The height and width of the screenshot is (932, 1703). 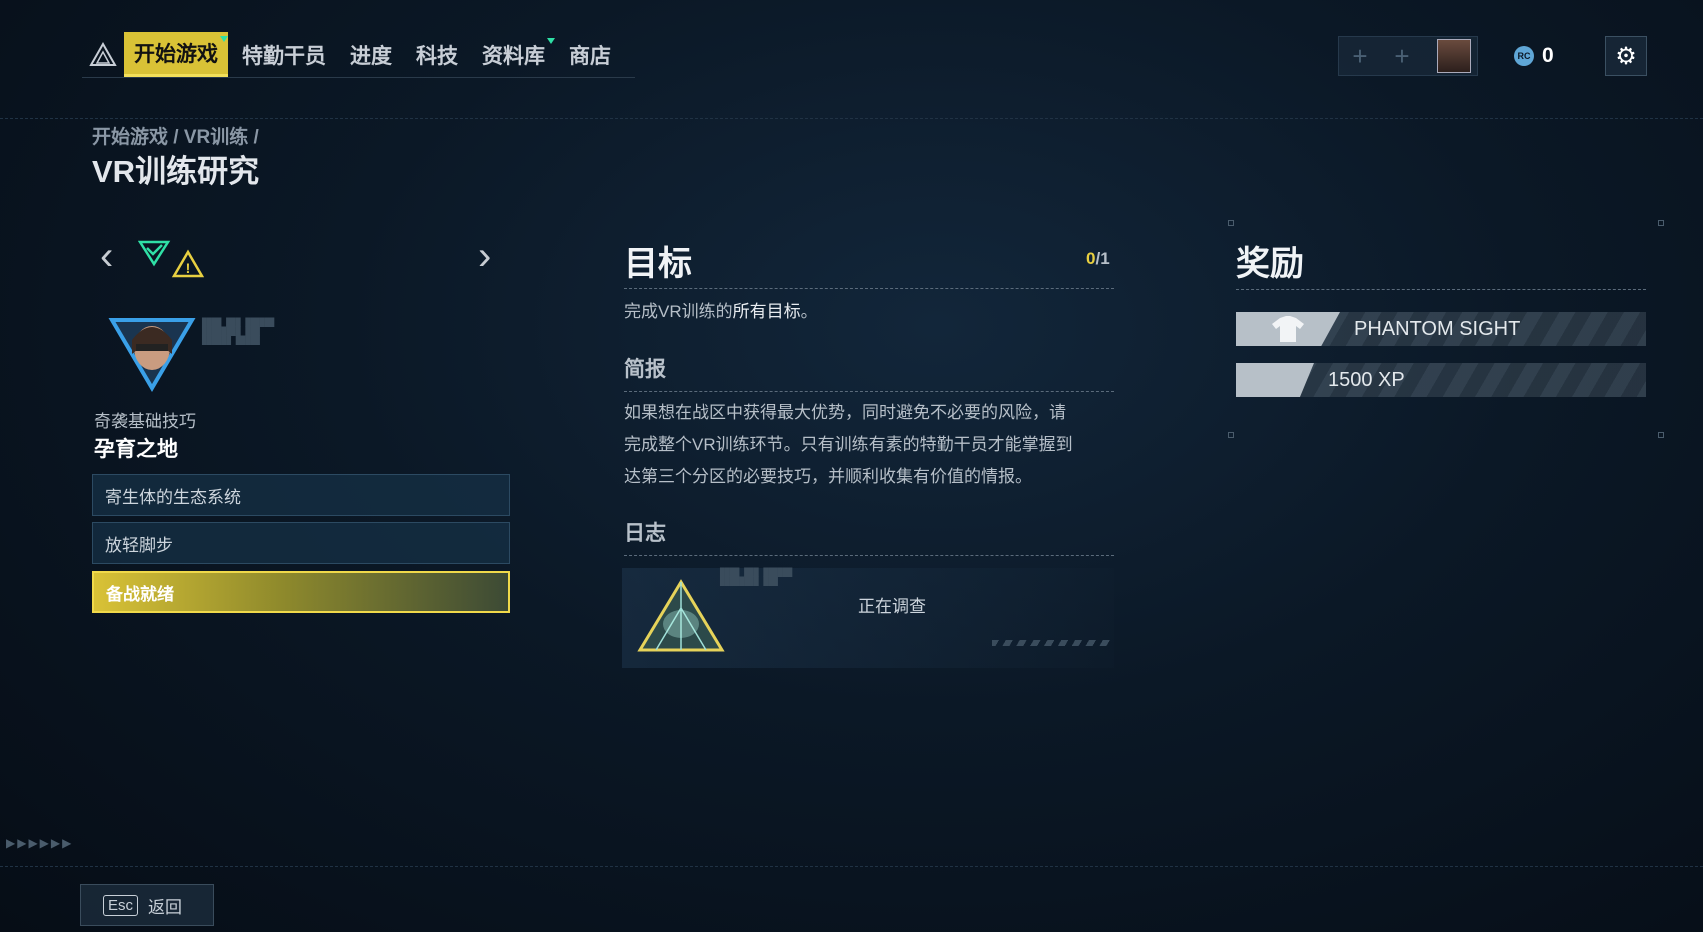 I want to click on stage-item: 放轻脚步, so click(x=301, y=543).